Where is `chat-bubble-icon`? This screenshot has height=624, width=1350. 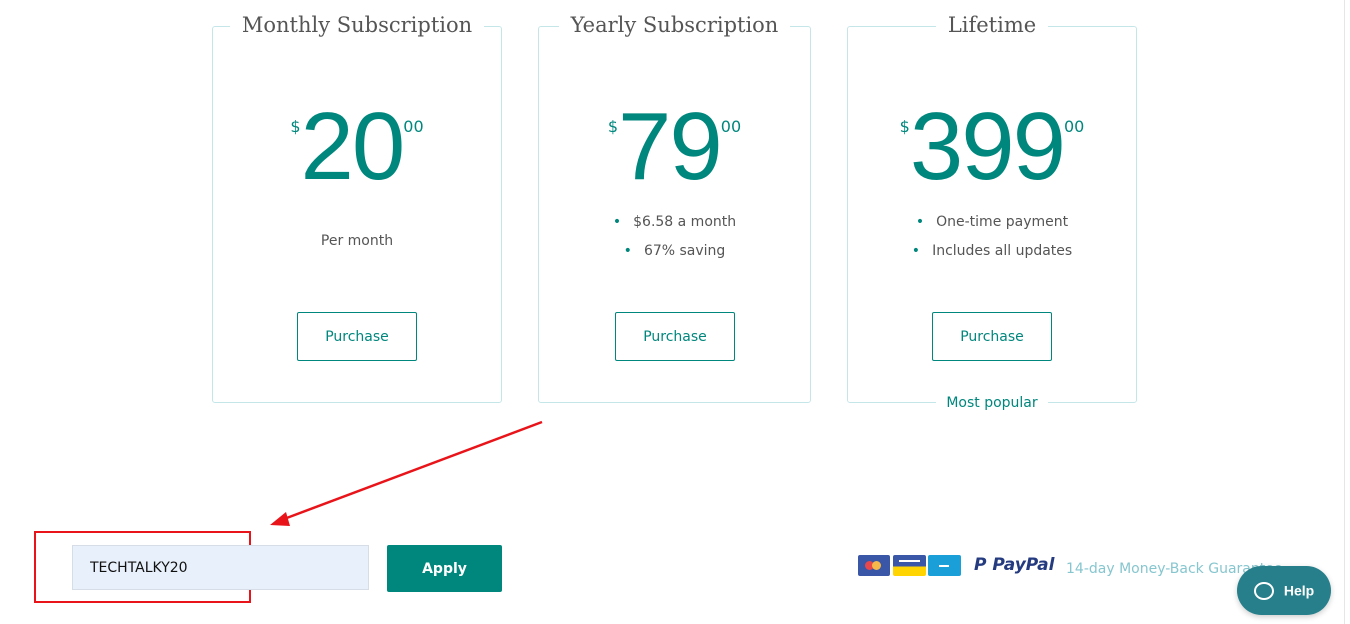
chat-bubble-icon is located at coordinates (1263, 590).